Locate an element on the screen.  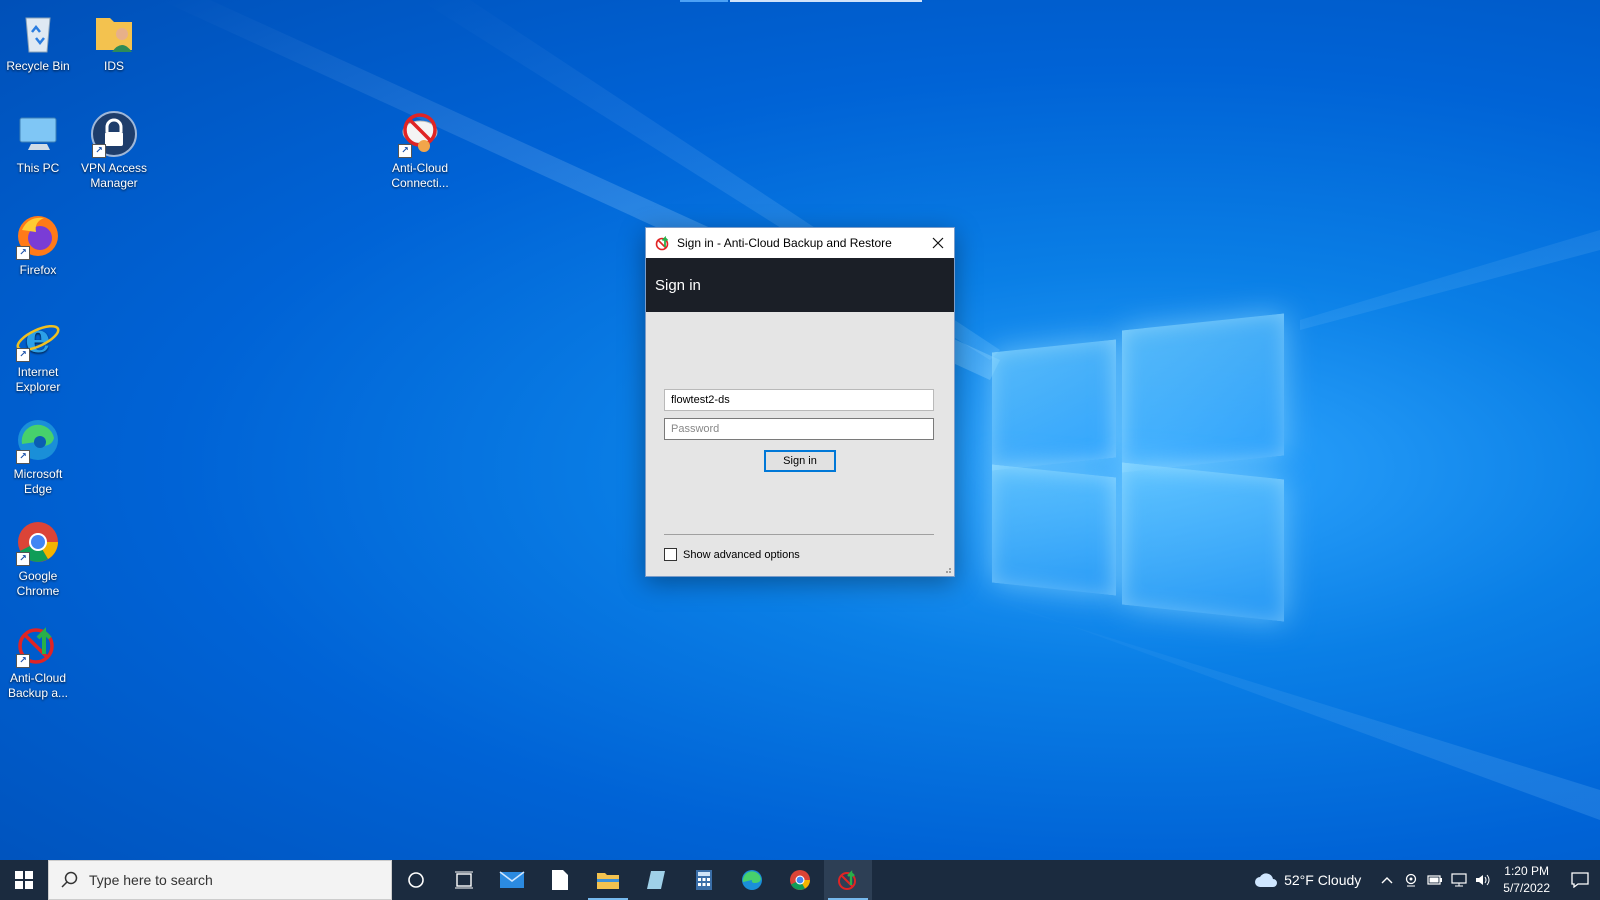
desktop-icon-label: Firefox is located at coordinates (38, 270).